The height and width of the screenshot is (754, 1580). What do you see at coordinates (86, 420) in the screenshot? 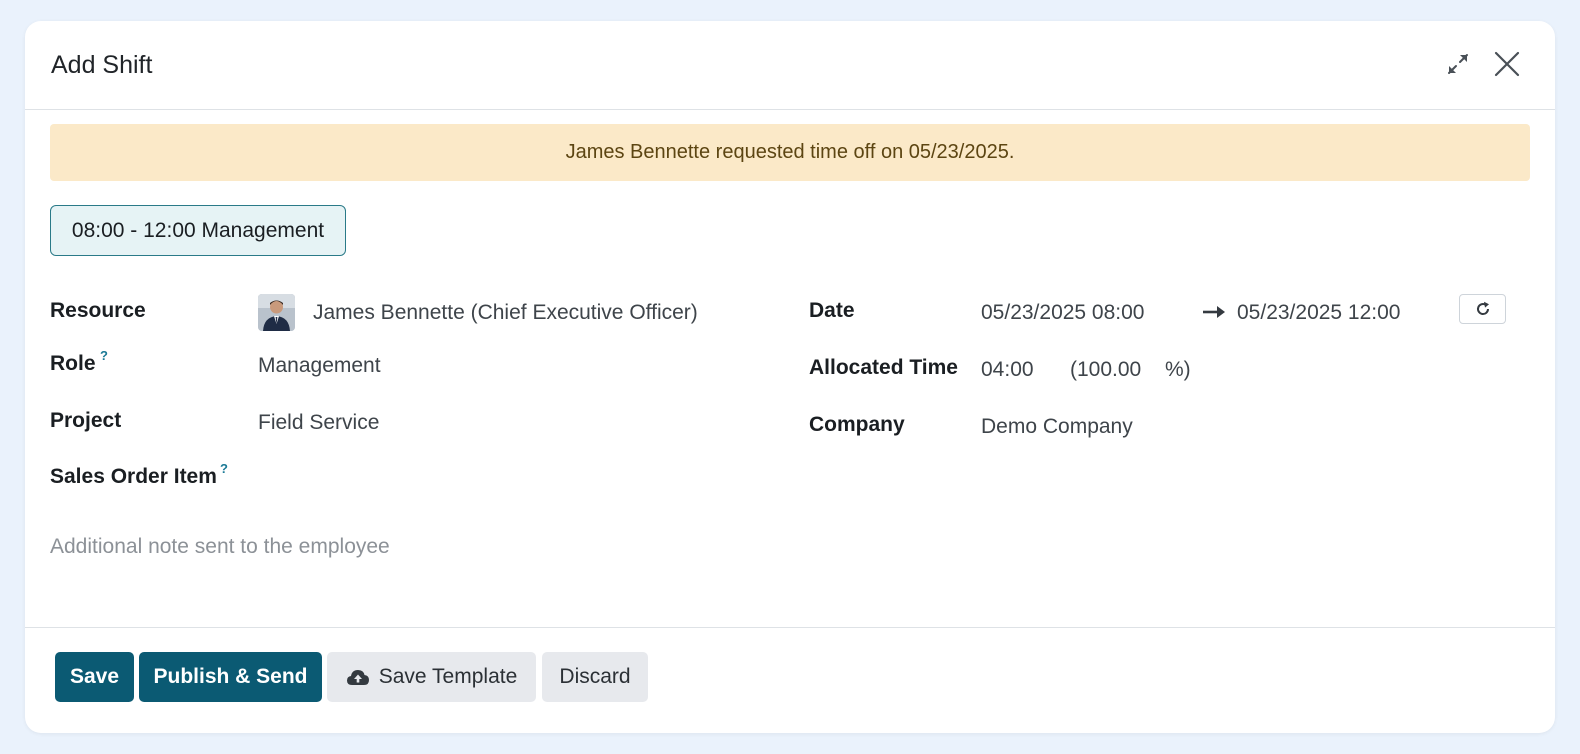
I see `project-label: Project` at bounding box center [86, 420].